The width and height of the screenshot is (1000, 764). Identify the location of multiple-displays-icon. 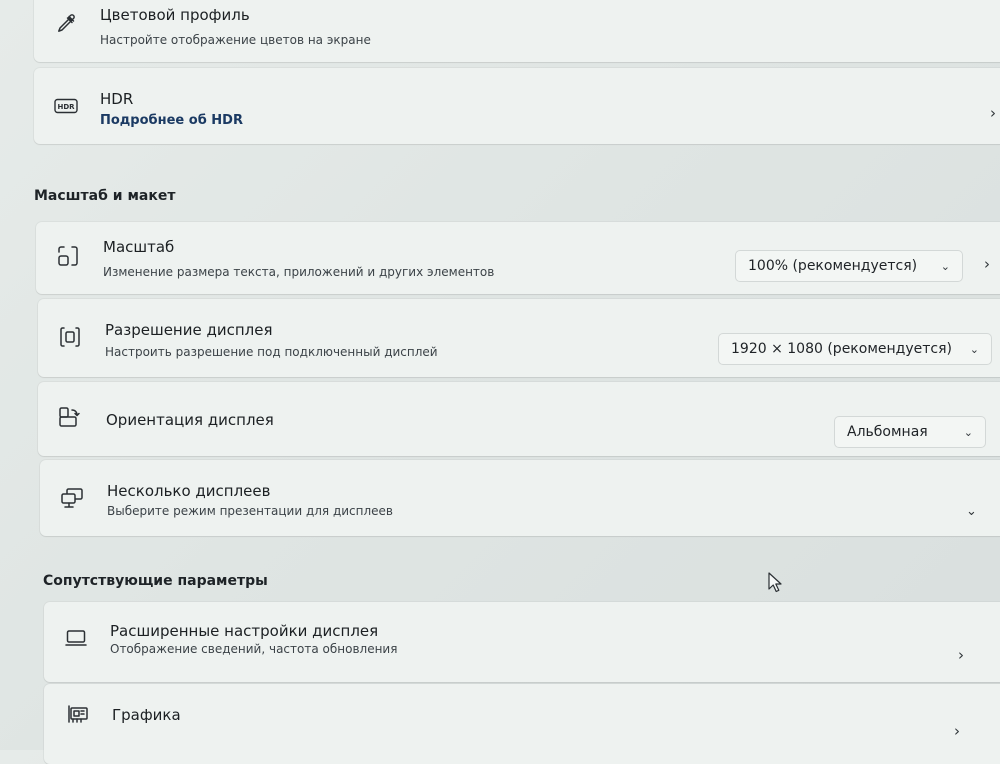
(72, 498).